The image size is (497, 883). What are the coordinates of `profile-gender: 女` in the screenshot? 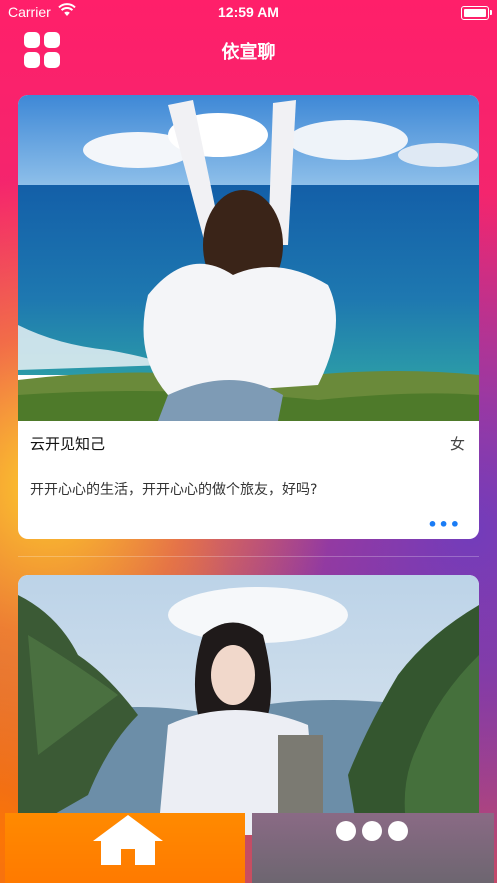 It's located at (457, 444).